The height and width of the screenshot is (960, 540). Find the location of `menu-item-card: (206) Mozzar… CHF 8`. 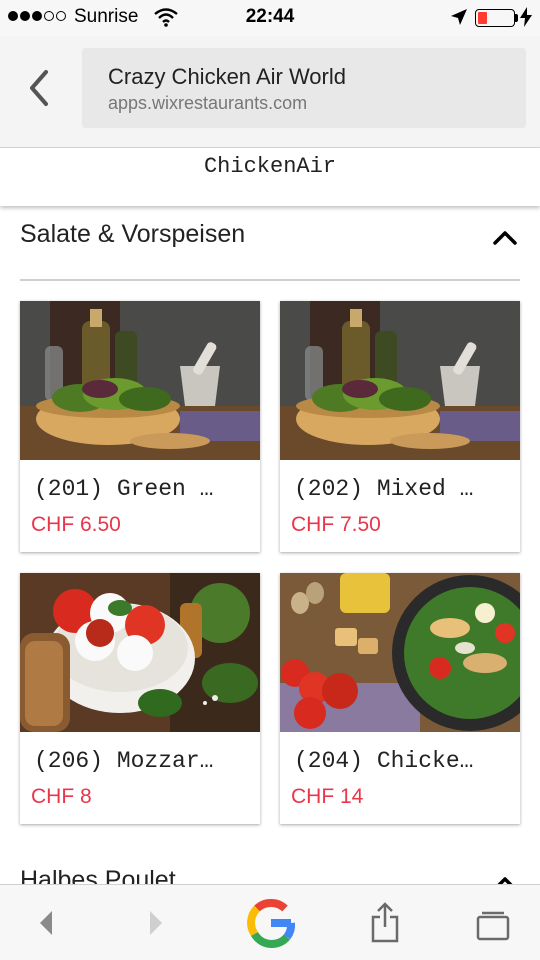

menu-item-card: (206) Mozzar… CHF 8 is located at coordinates (140, 698).